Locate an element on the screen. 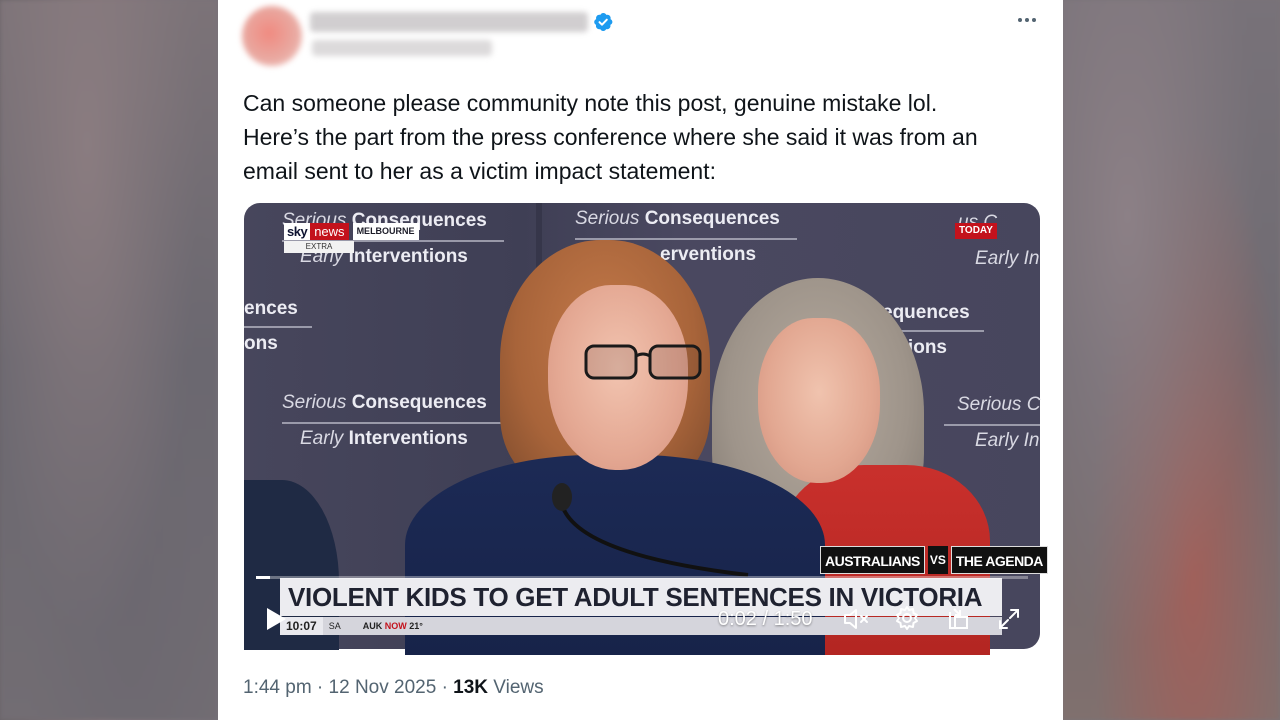  post-meta: 1:44 pm · 12 Nov 2025 · 13K Views is located at coordinates (393, 688).